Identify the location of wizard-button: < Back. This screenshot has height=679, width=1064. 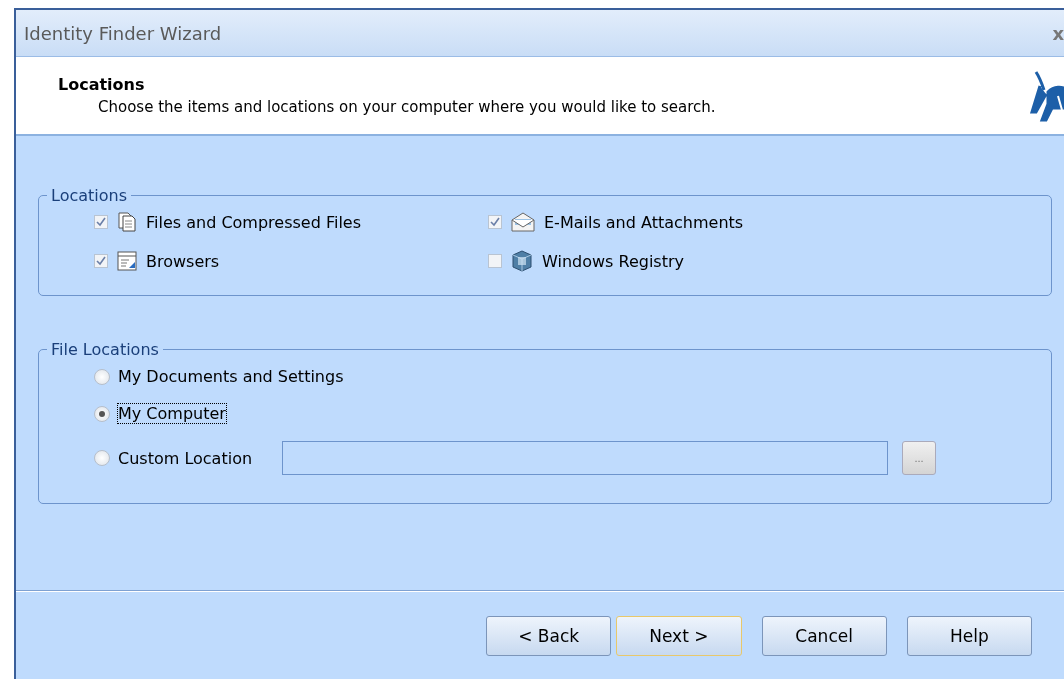
(549, 636).